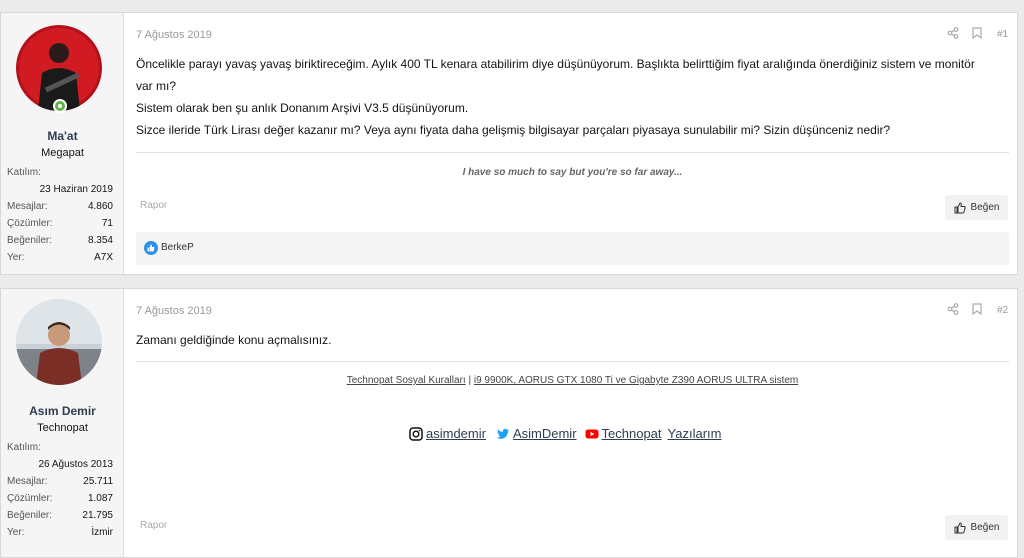  Describe the element at coordinates (561, 340) in the screenshot. I see `message-body: Zamanı geldiğinde konu açmalısınız.` at that location.